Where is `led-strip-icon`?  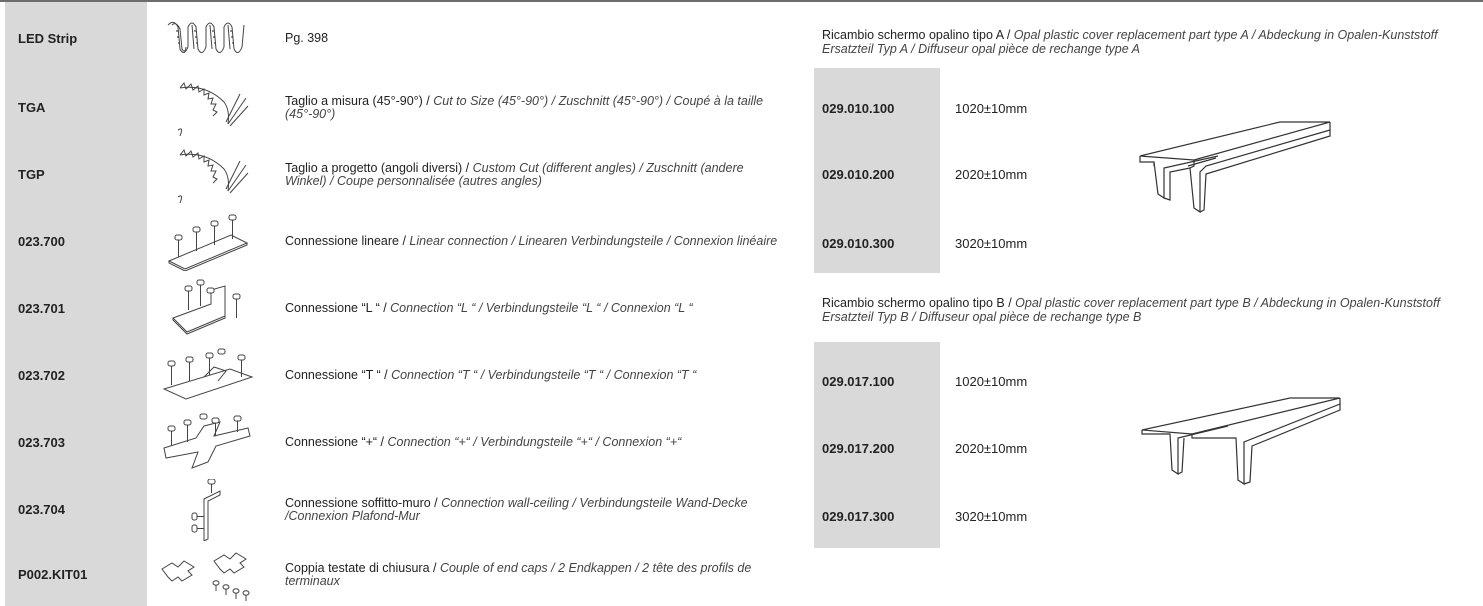 led-strip-icon is located at coordinates (207, 38).